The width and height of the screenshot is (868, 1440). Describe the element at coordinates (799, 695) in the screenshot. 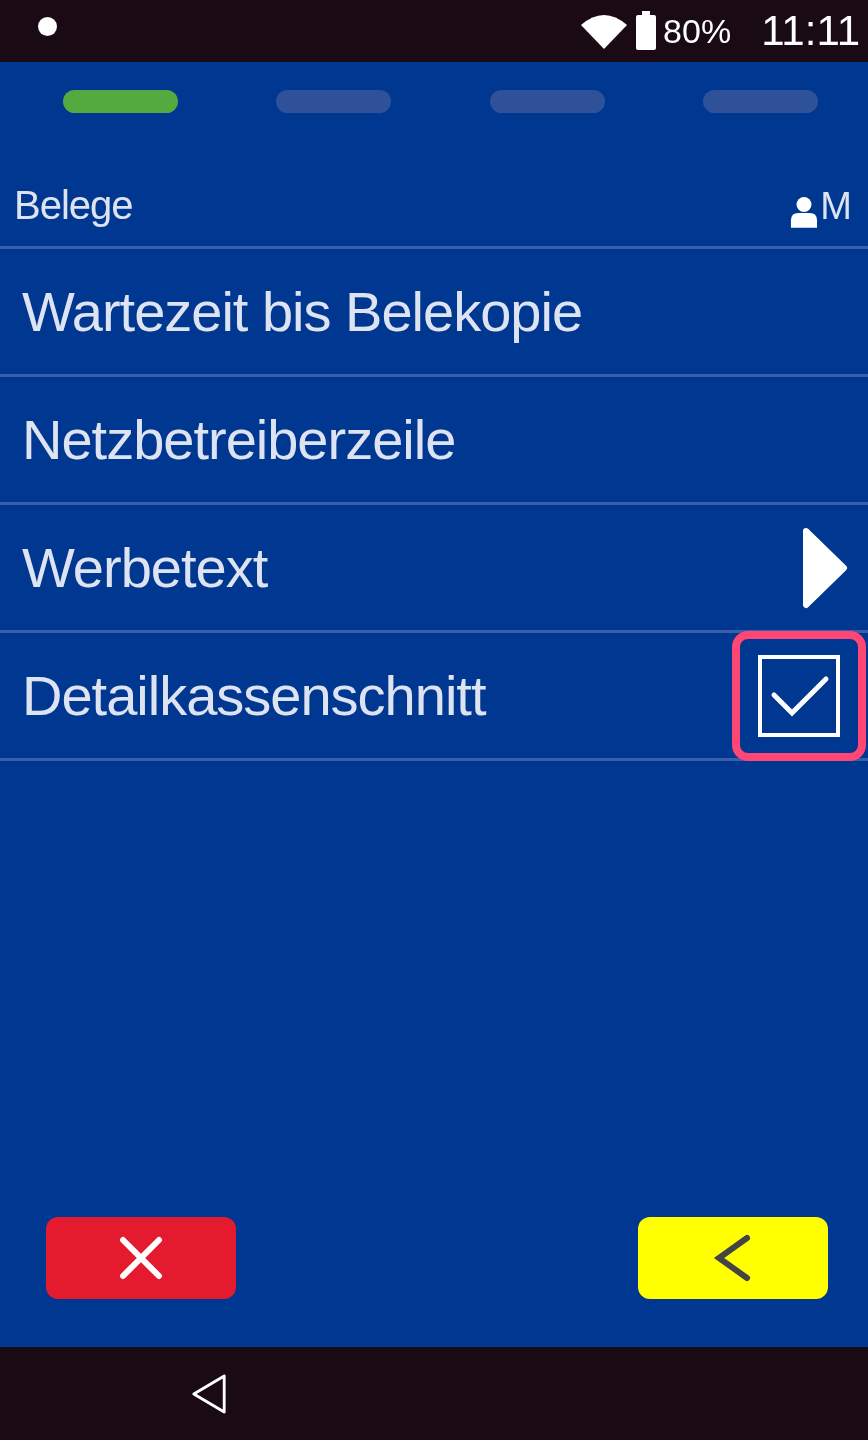

I see `checkbox` at that location.